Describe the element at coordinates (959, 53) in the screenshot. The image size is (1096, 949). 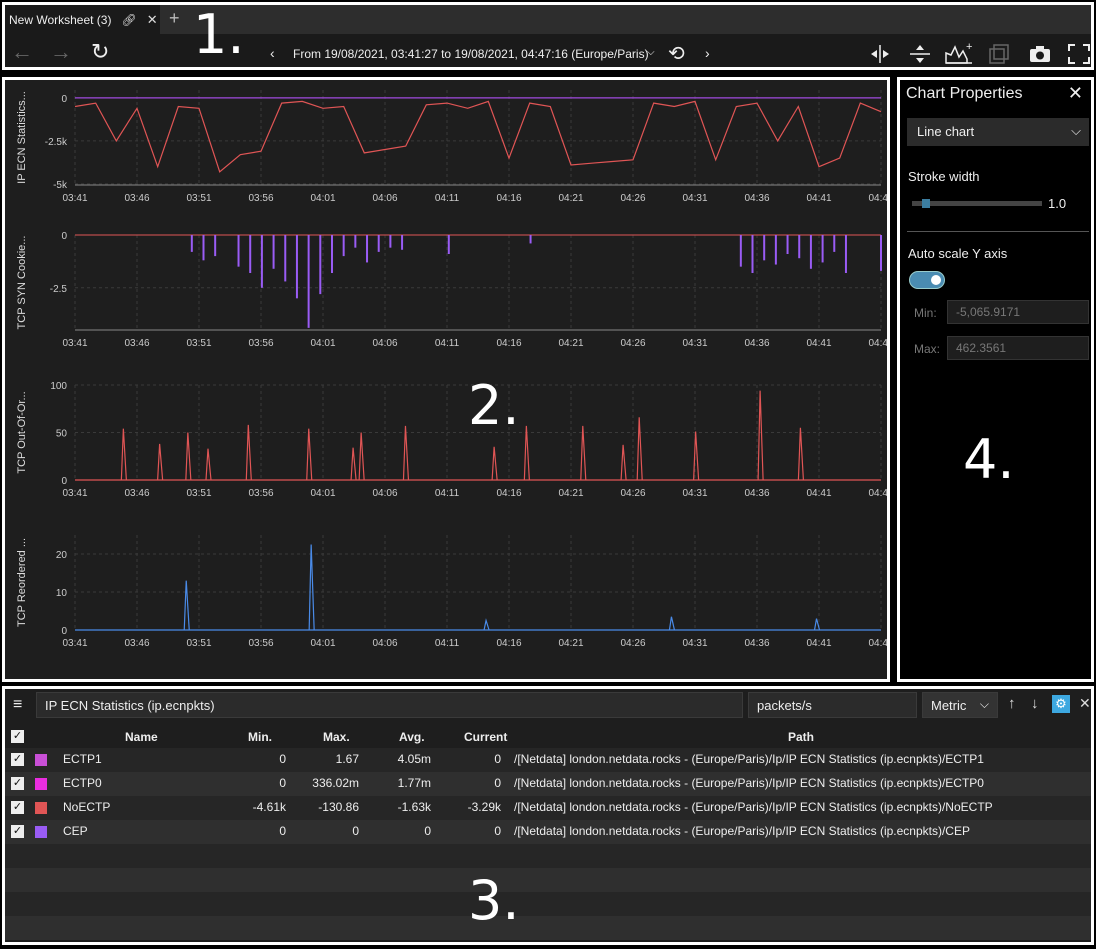
I see `add-chart-icon: +` at that location.